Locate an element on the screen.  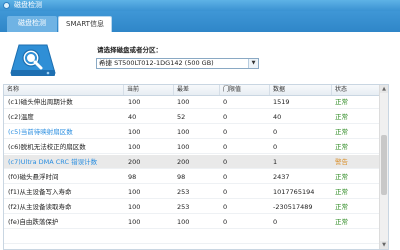
window-title: 磁盘检测 is located at coordinates (28, 5).